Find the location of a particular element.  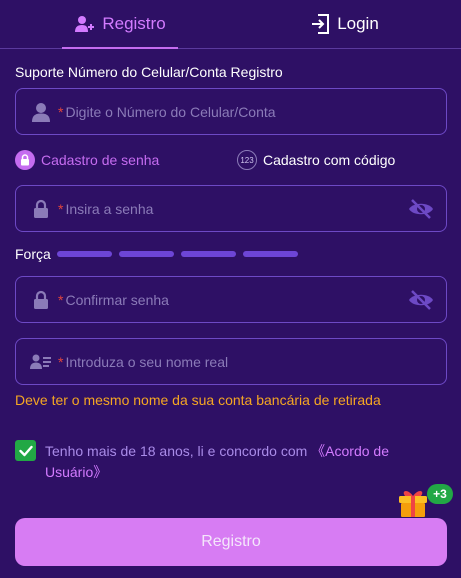

password-placeholder: * Insira a senha is located at coordinates (106, 208).